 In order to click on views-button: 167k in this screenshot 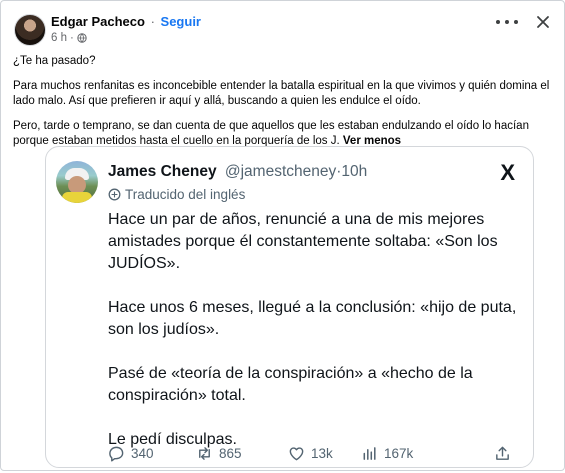, I will do `click(387, 453)`.